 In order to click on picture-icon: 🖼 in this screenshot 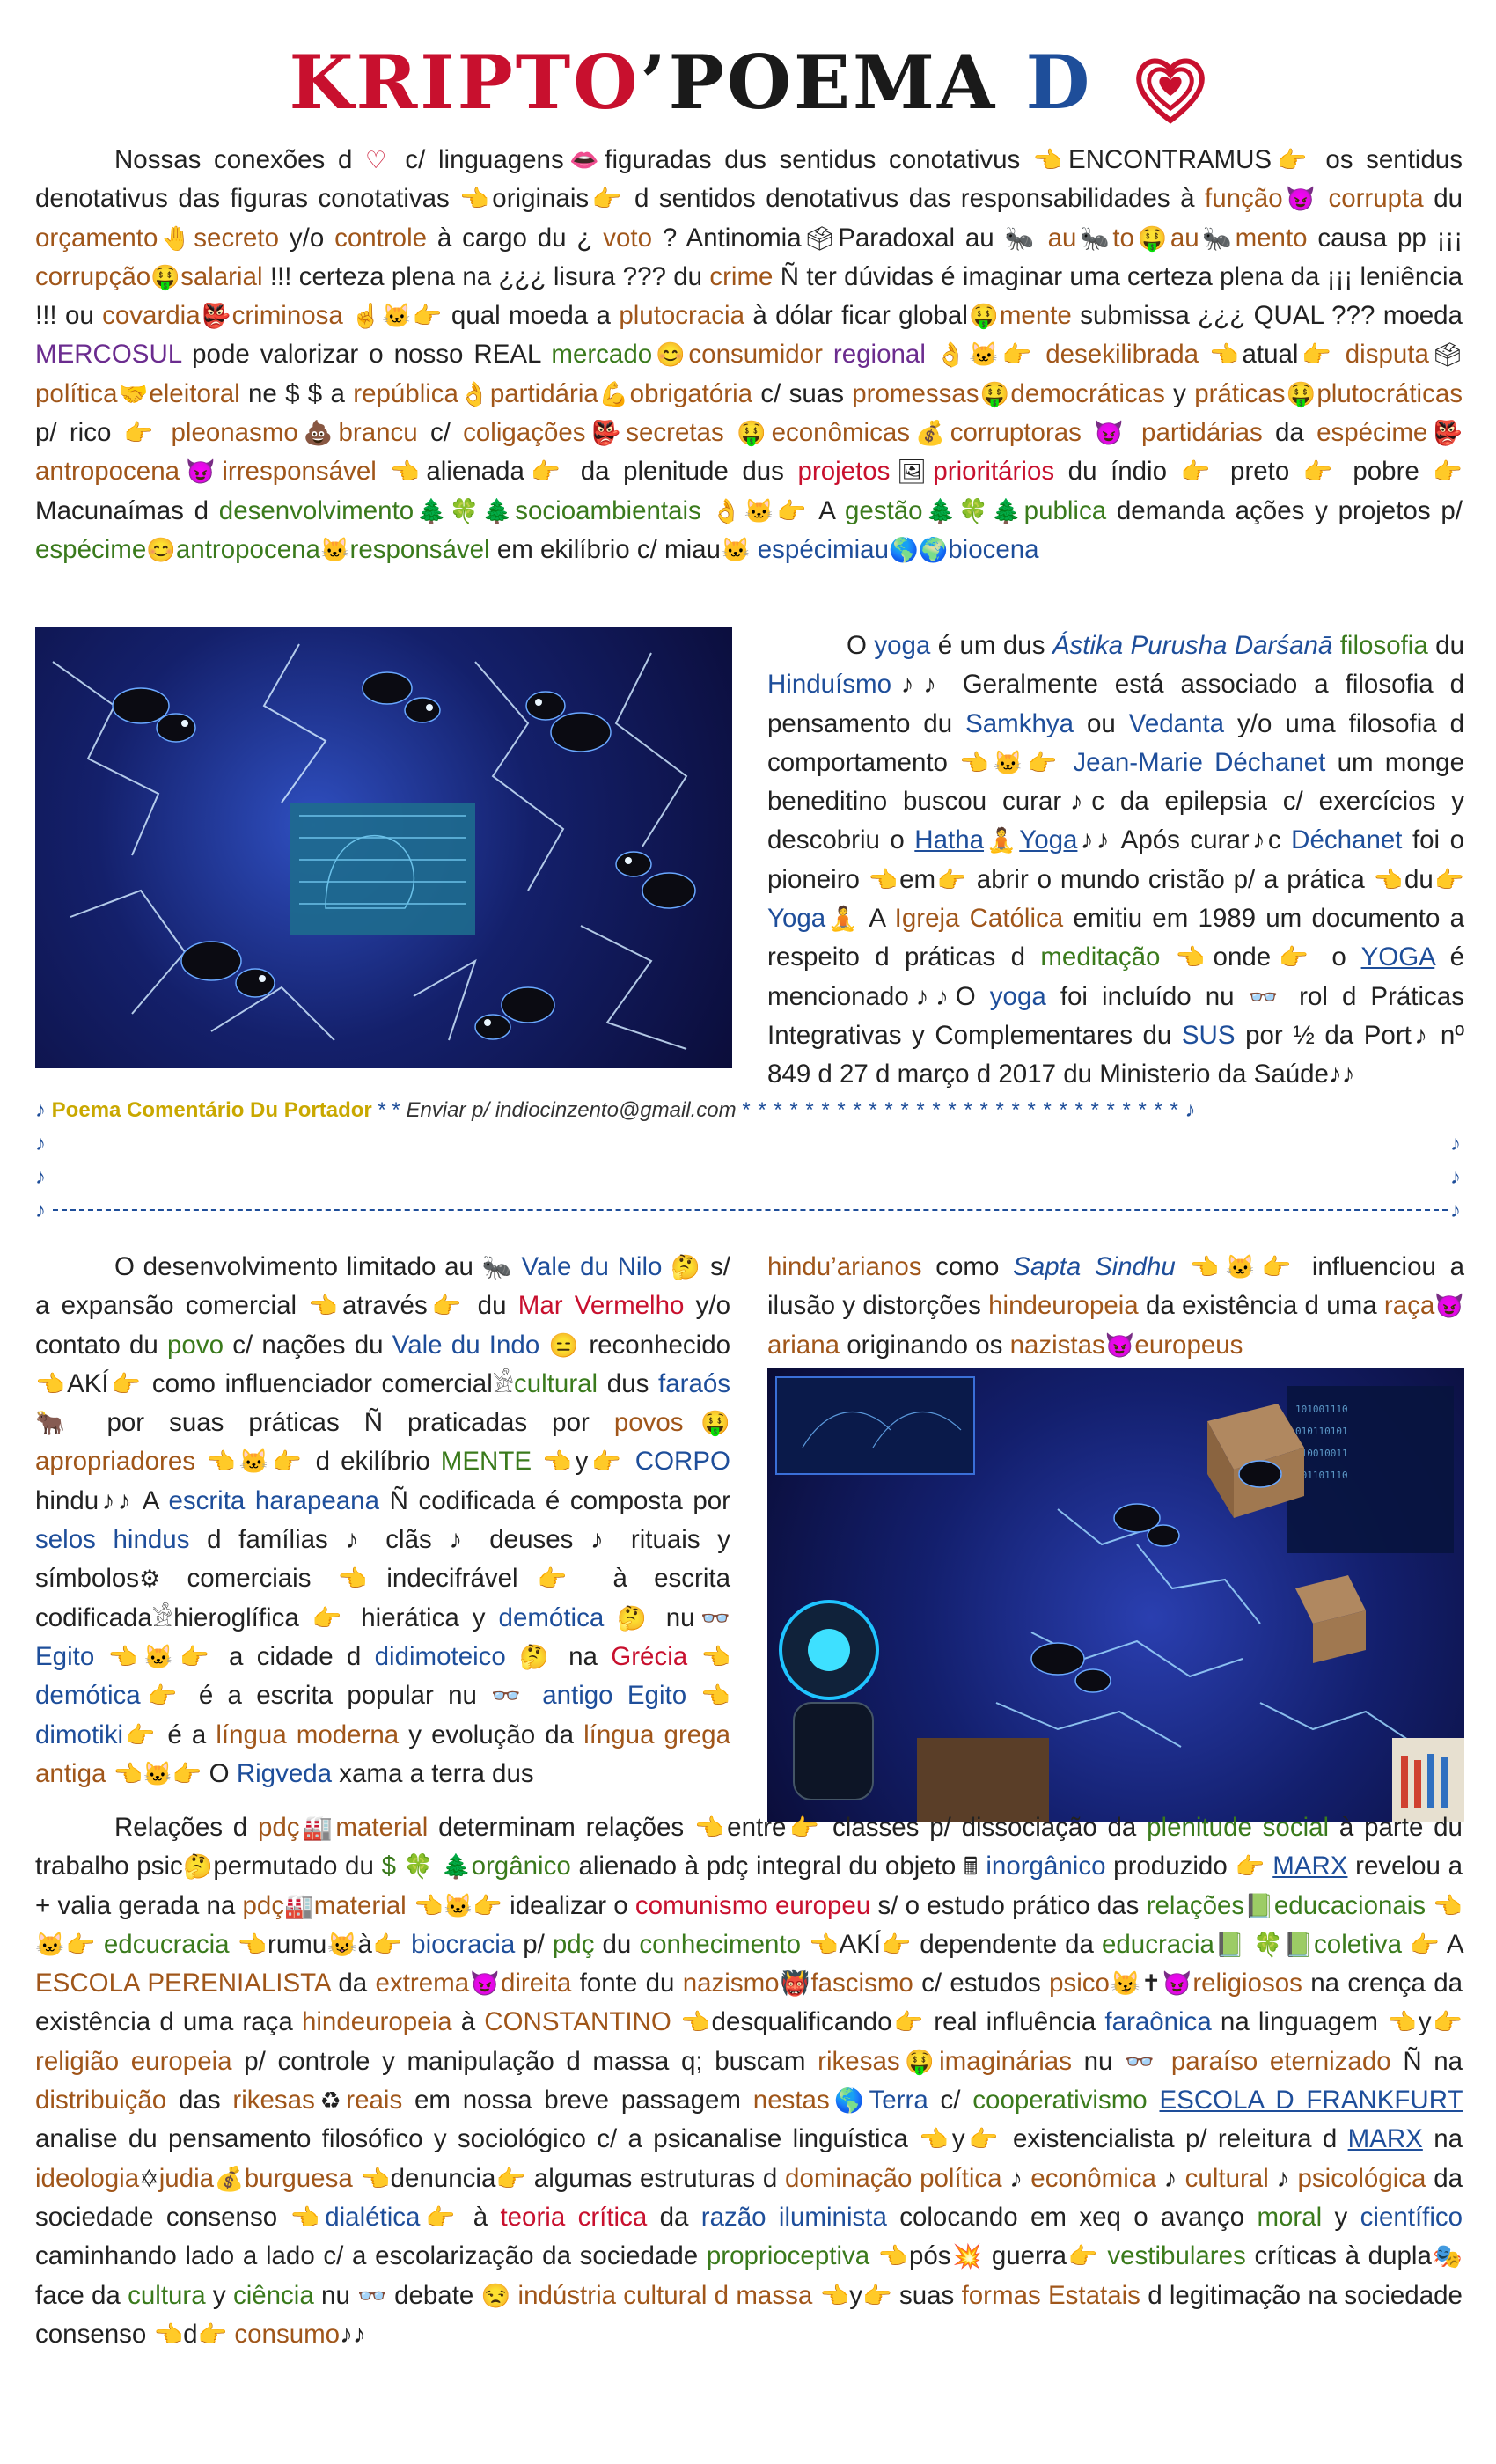, I will do `click(912, 472)`.